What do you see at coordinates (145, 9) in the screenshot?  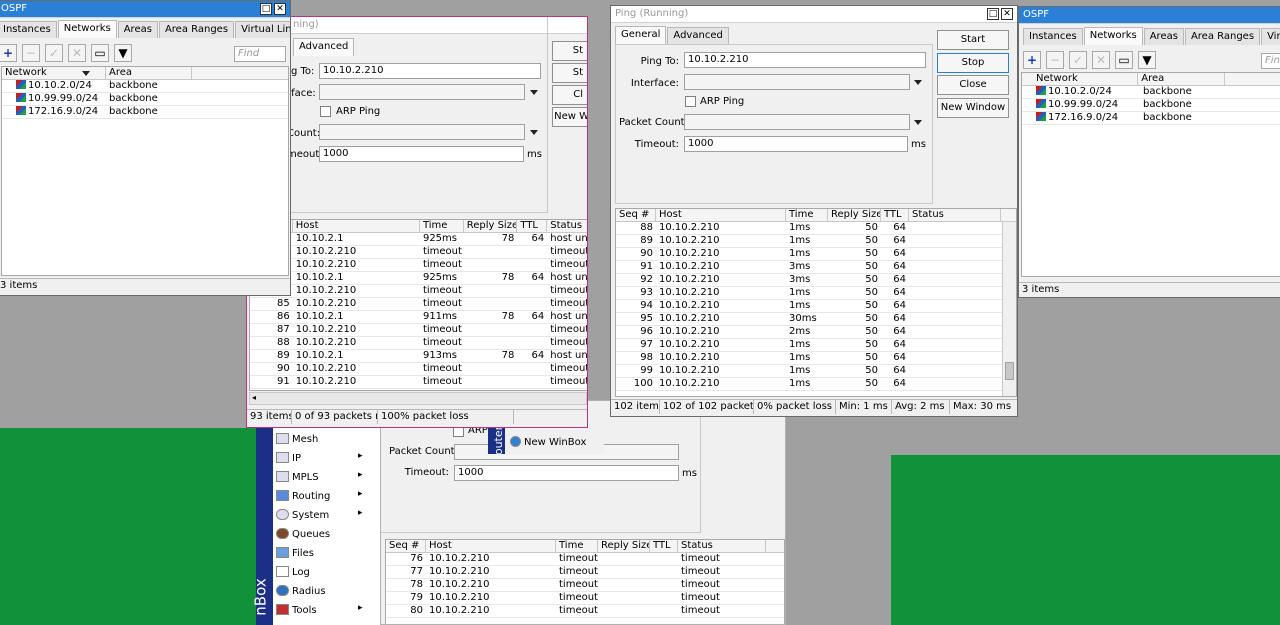 I see `ospf-left-titlebar: OSPF` at bounding box center [145, 9].